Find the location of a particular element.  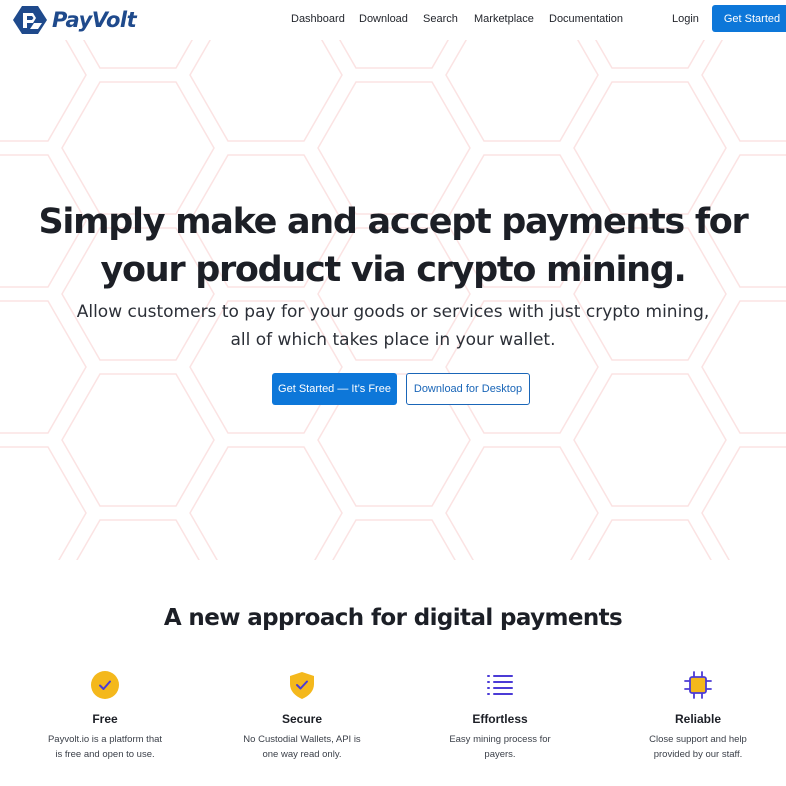

nav-link-search: Search is located at coordinates (440, 19).